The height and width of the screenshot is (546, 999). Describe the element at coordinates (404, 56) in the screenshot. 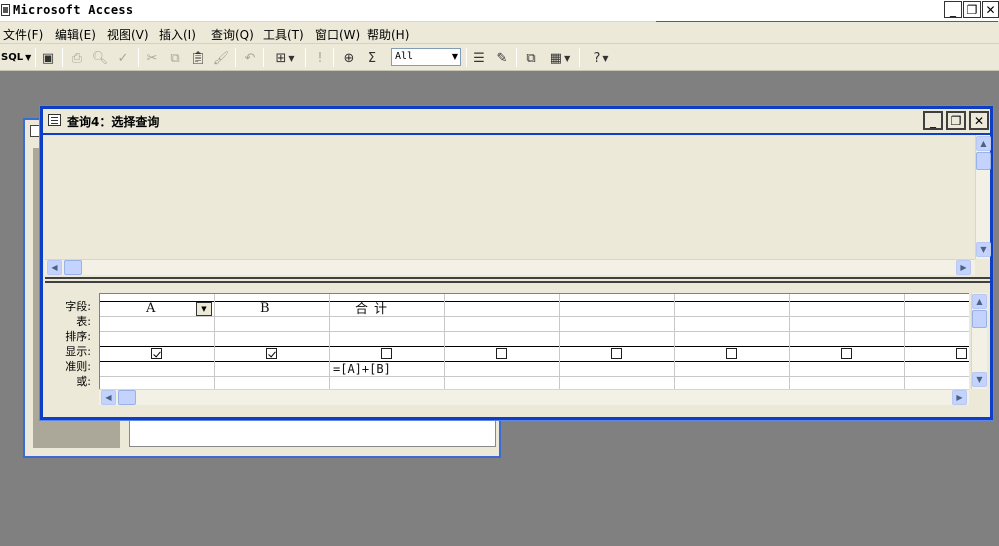

I see `top-values-value: All` at that location.